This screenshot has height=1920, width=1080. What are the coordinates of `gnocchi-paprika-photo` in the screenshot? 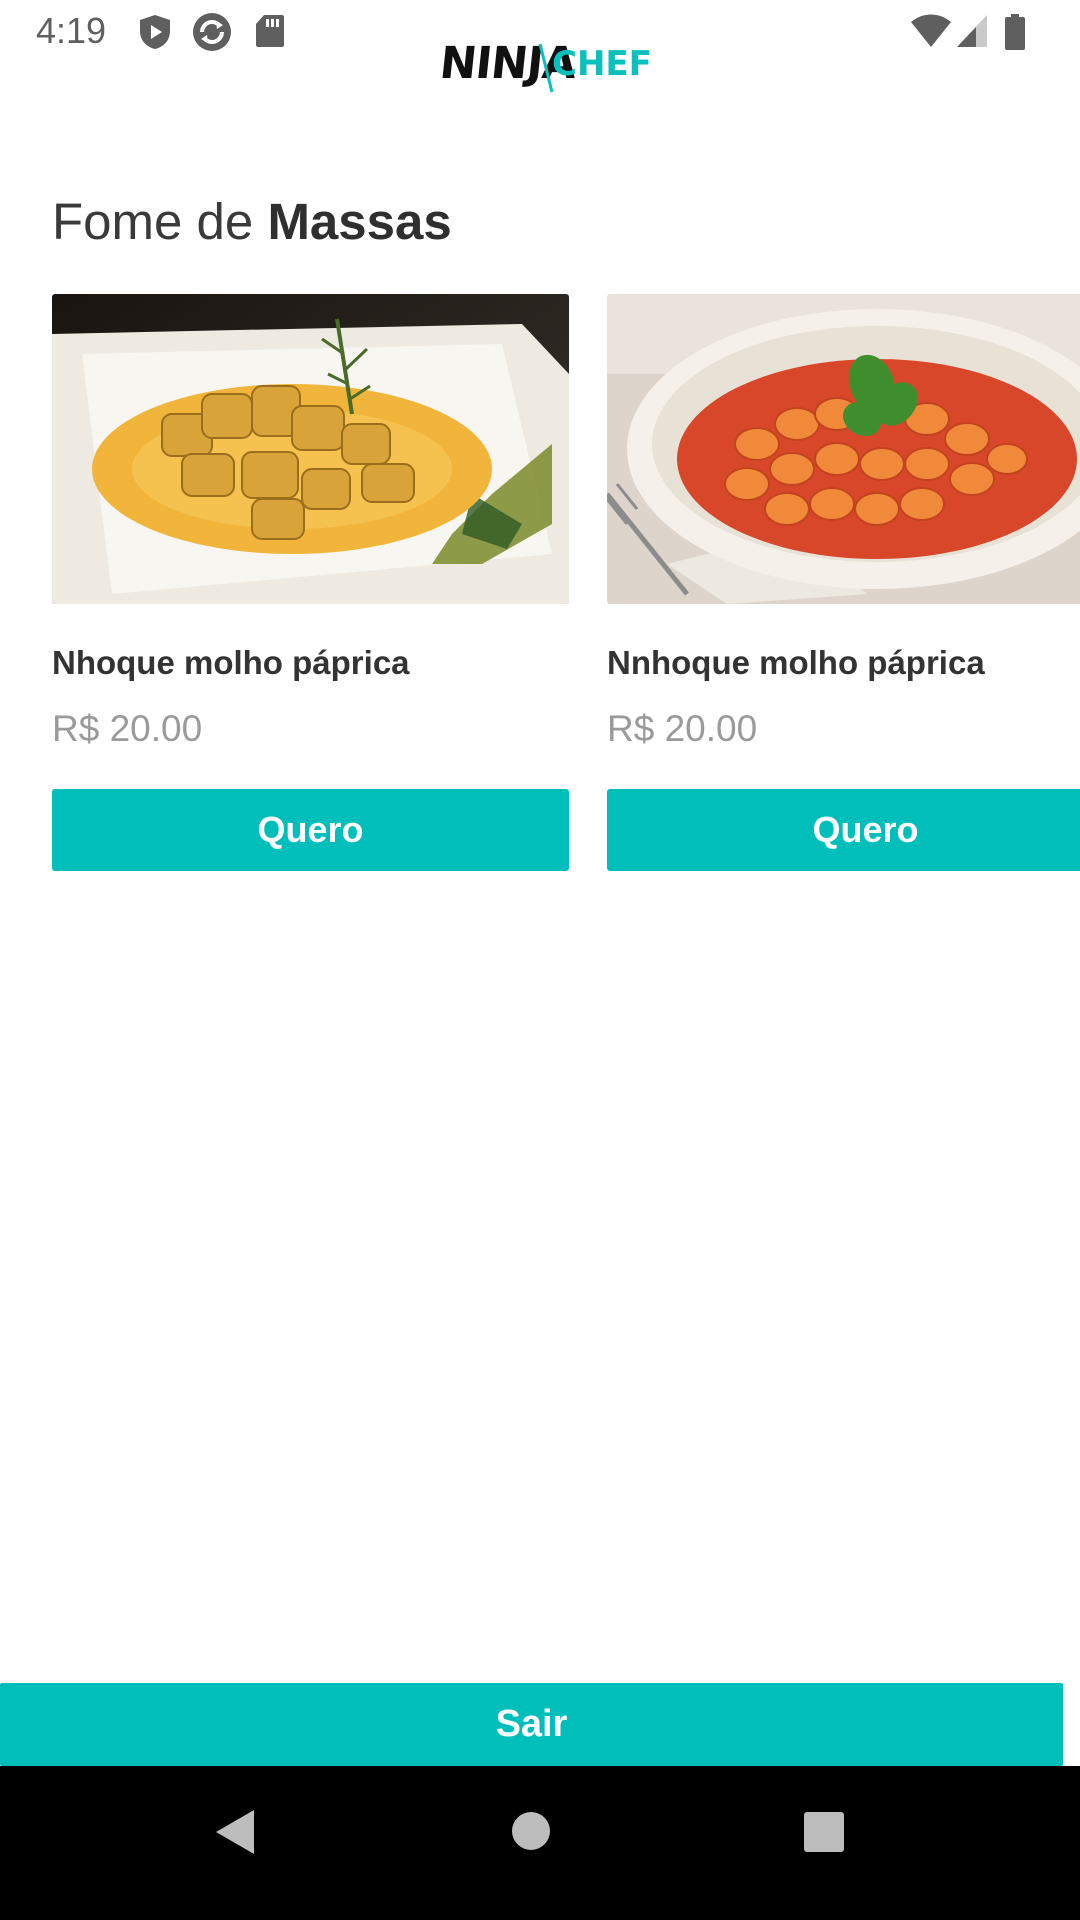 It's located at (310, 449).